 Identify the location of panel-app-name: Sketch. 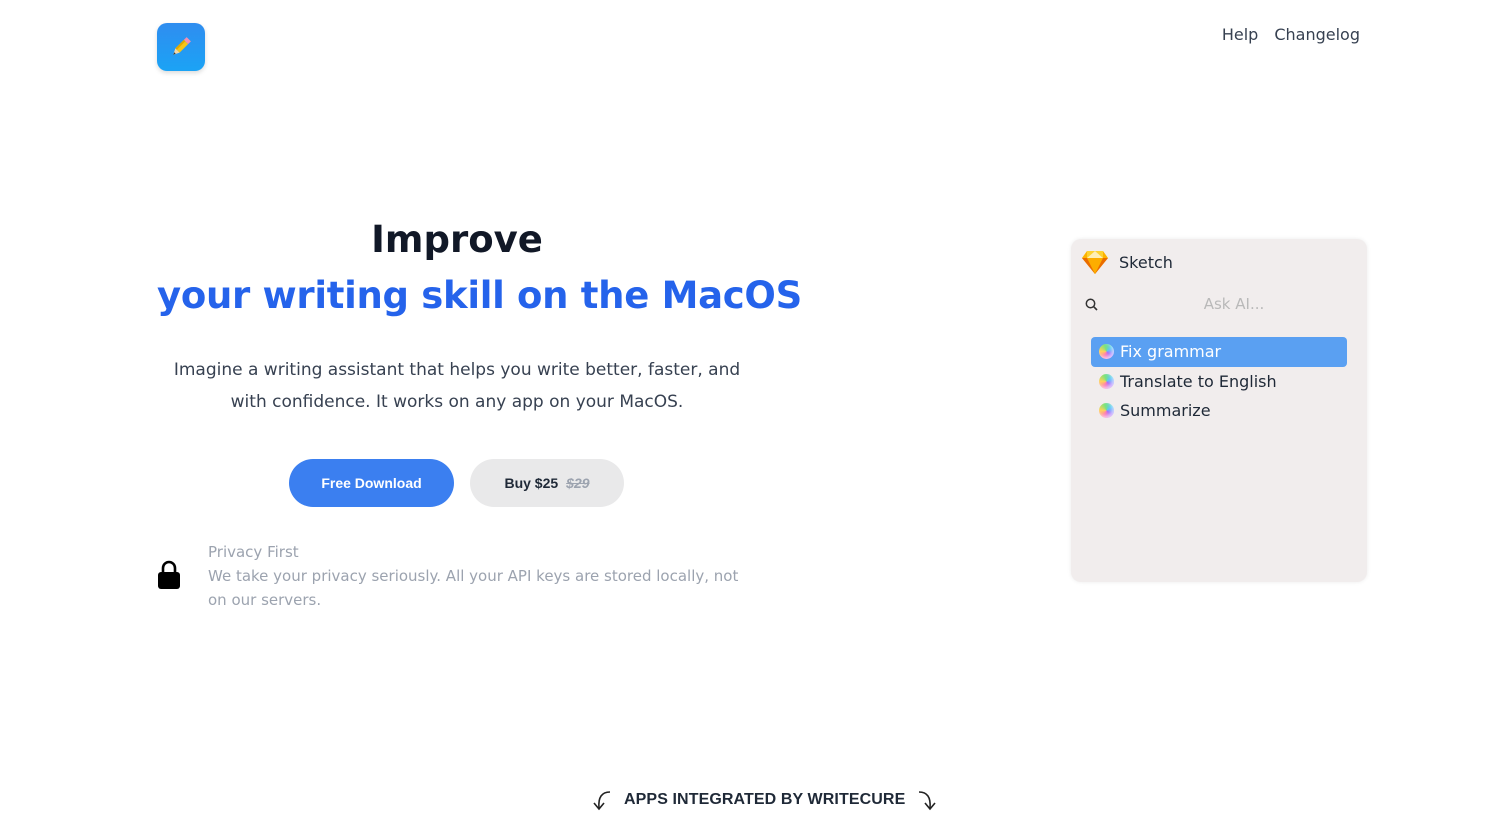
(1146, 262).